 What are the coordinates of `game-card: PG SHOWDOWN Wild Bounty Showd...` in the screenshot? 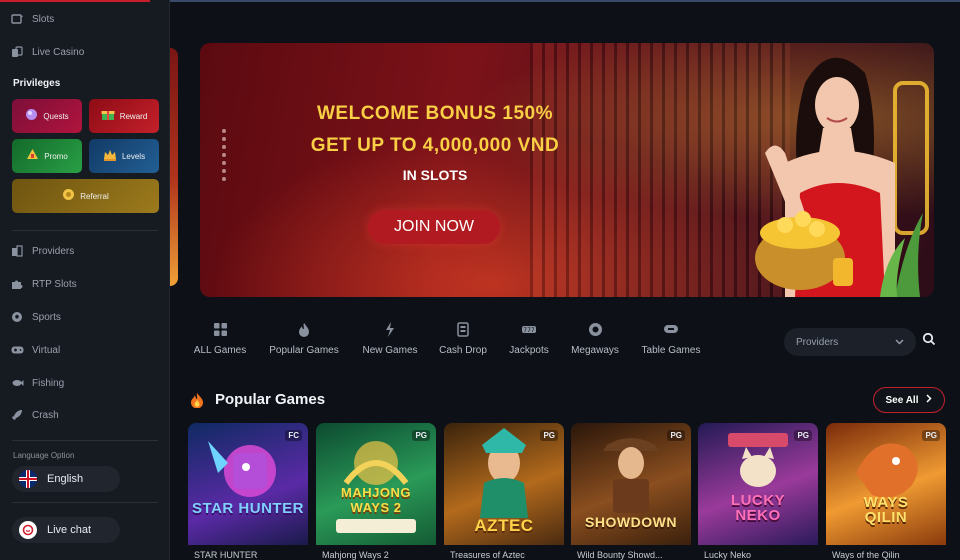 It's located at (631, 491).